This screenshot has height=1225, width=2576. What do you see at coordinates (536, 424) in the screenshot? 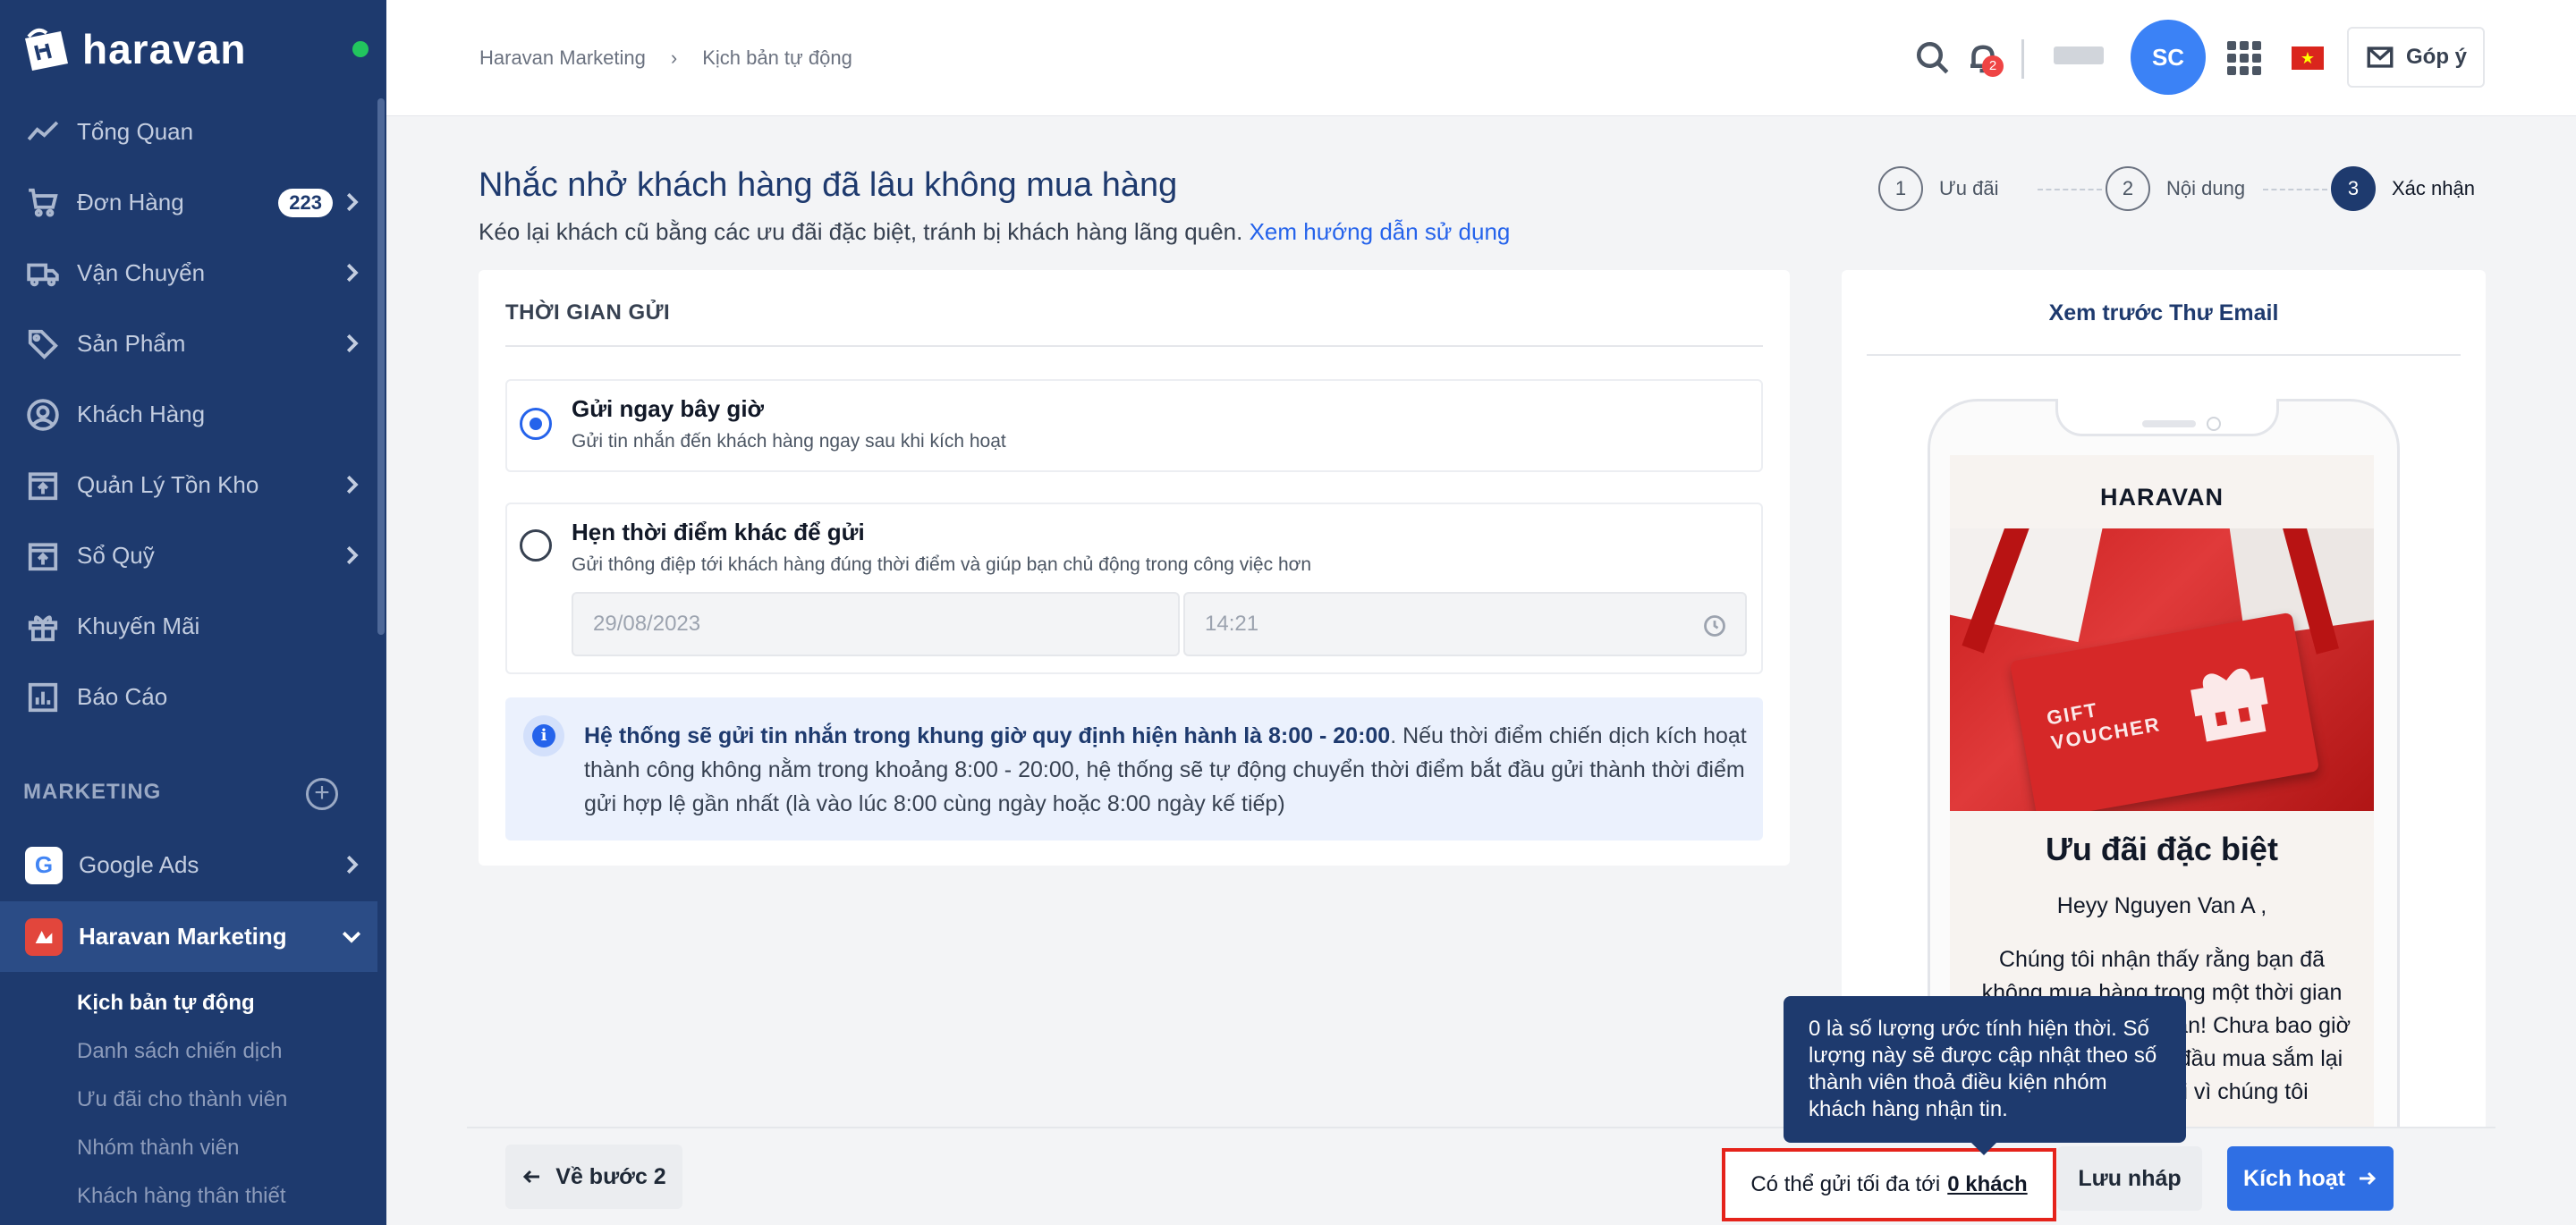
I see `radio-send-now` at bounding box center [536, 424].